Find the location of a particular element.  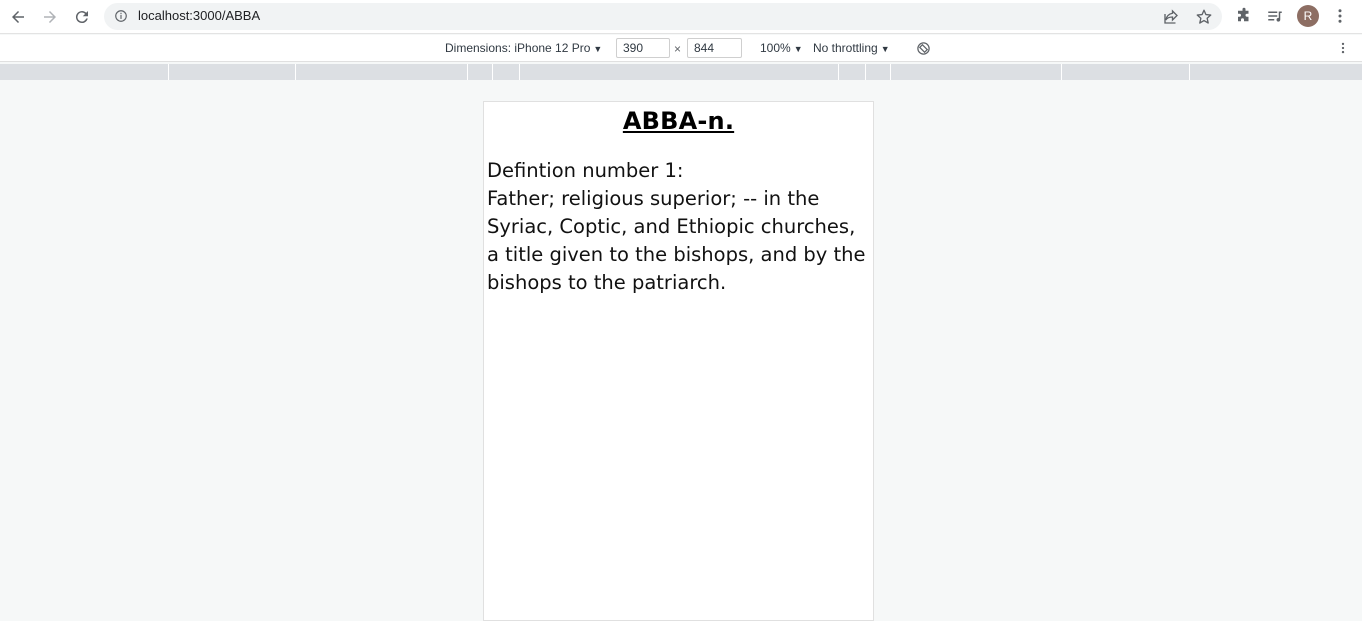

dimensions-label: Dimensions: iPhone 12 Pro is located at coordinates (518, 48).